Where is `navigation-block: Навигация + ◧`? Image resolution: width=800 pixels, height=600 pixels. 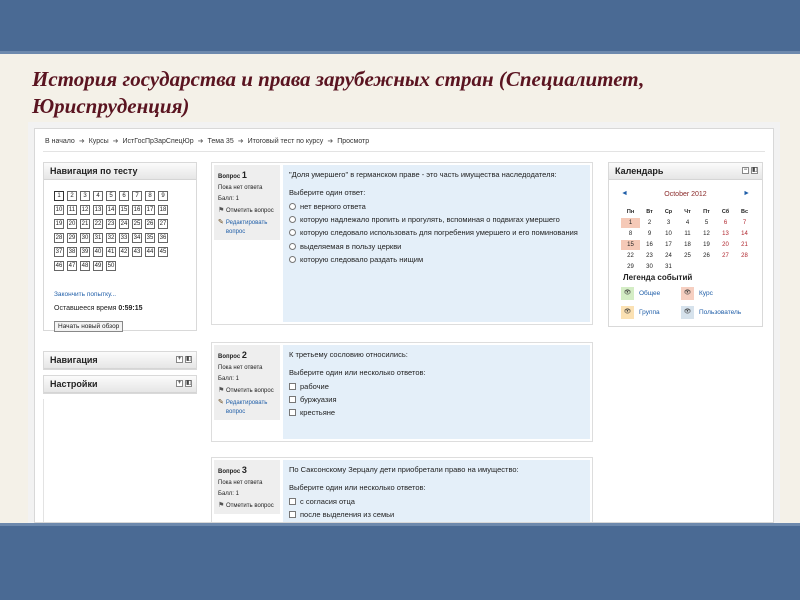 navigation-block: Навигация + ◧ is located at coordinates (120, 360).